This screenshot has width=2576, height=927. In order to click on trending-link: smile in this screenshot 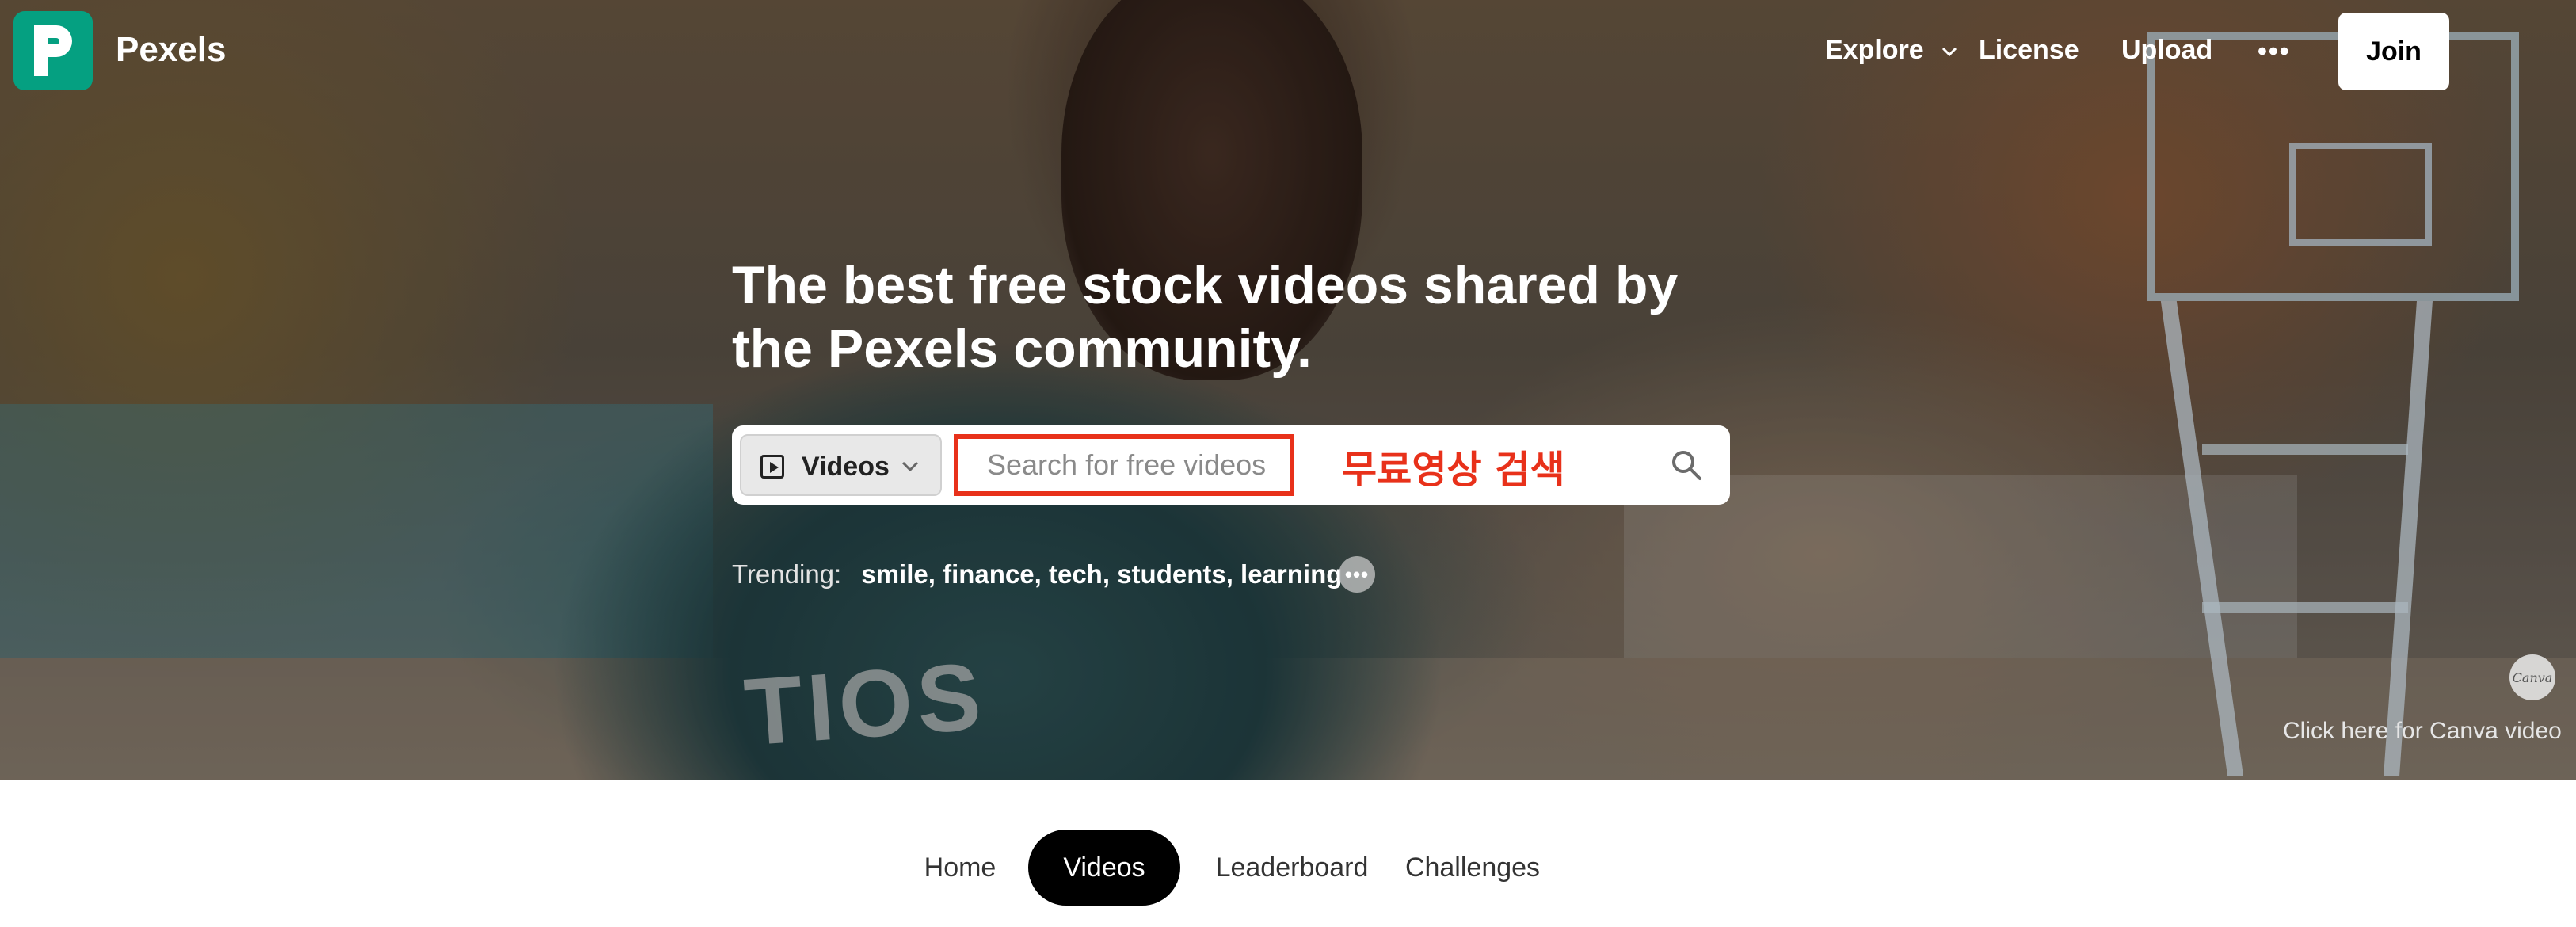, I will do `click(894, 574)`.